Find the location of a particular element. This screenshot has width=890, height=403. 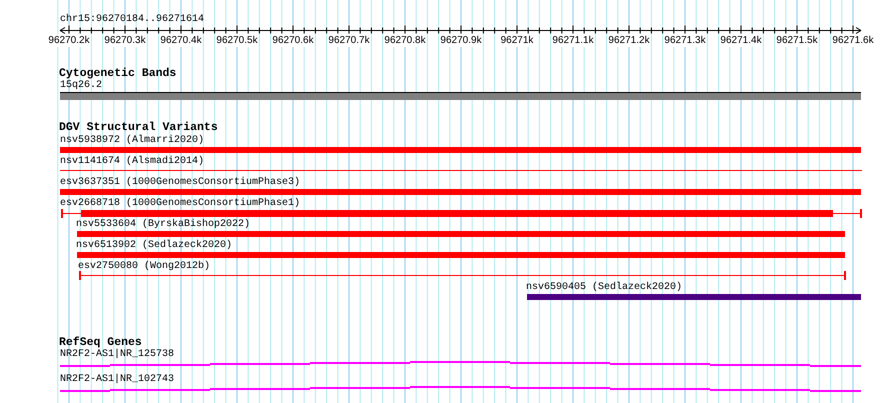

ruler-label: 96270.7k is located at coordinates (349, 40).